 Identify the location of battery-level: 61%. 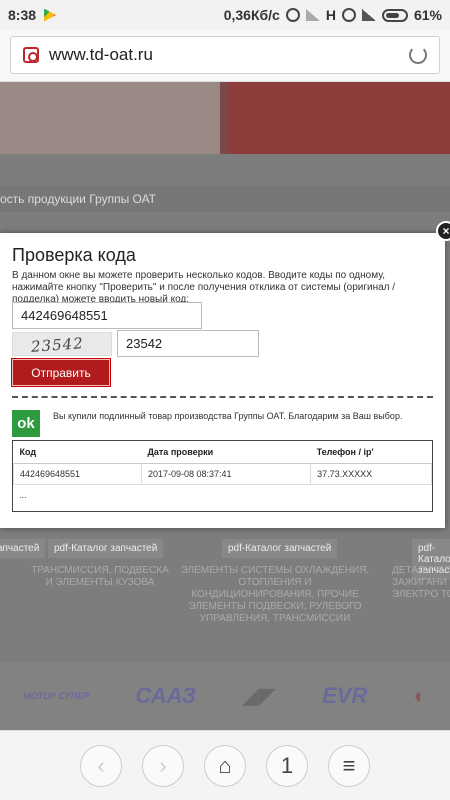
(427, 15).